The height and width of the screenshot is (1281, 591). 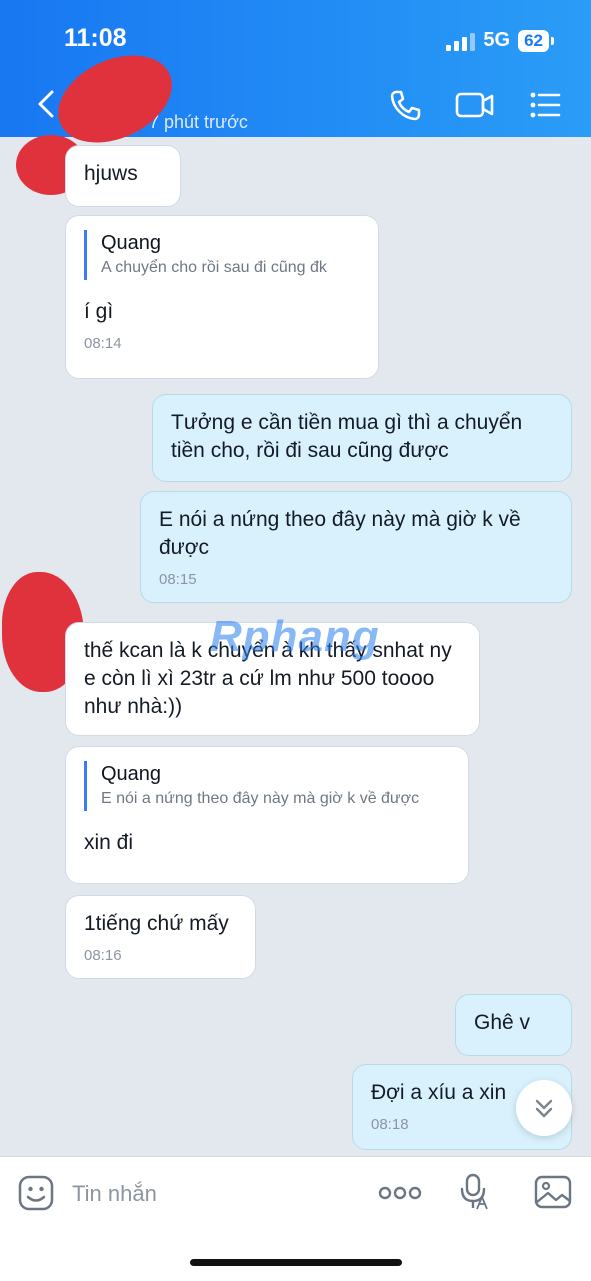 I want to click on message-text: í gì, so click(x=99, y=311).